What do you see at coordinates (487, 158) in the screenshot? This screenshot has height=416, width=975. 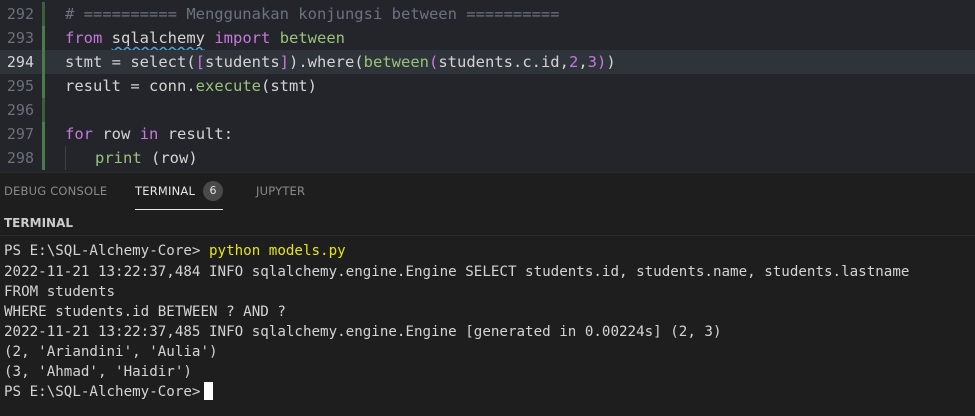 I see `code-line: 298 print (row)` at bounding box center [487, 158].